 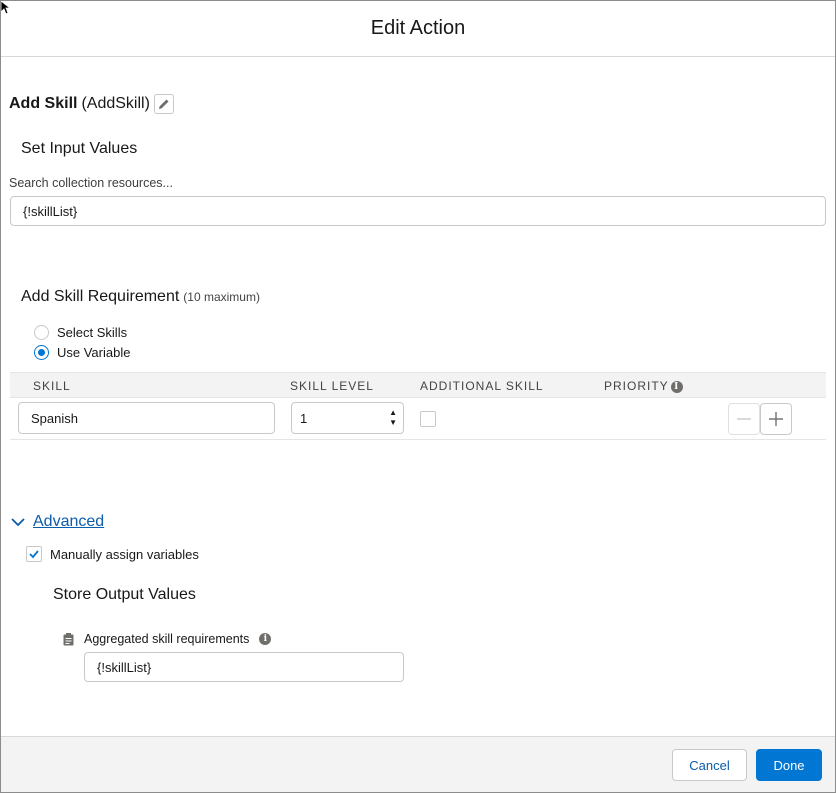 What do you see at coordinates (347, 418) in the screenshot?
I see `skill-level-select: 1 ▲ ▼` at bounding box center [347, 418].